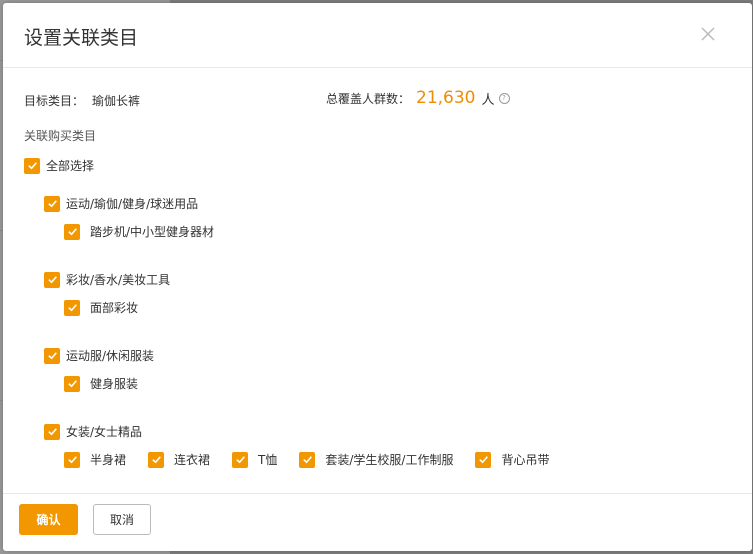 The width and height of the screenshot is (753, 554). What do you see at coordinates (377, 35) in the screenshot?
I see `dialog-header: 设置关联类目` at bounding box center [377, 35].